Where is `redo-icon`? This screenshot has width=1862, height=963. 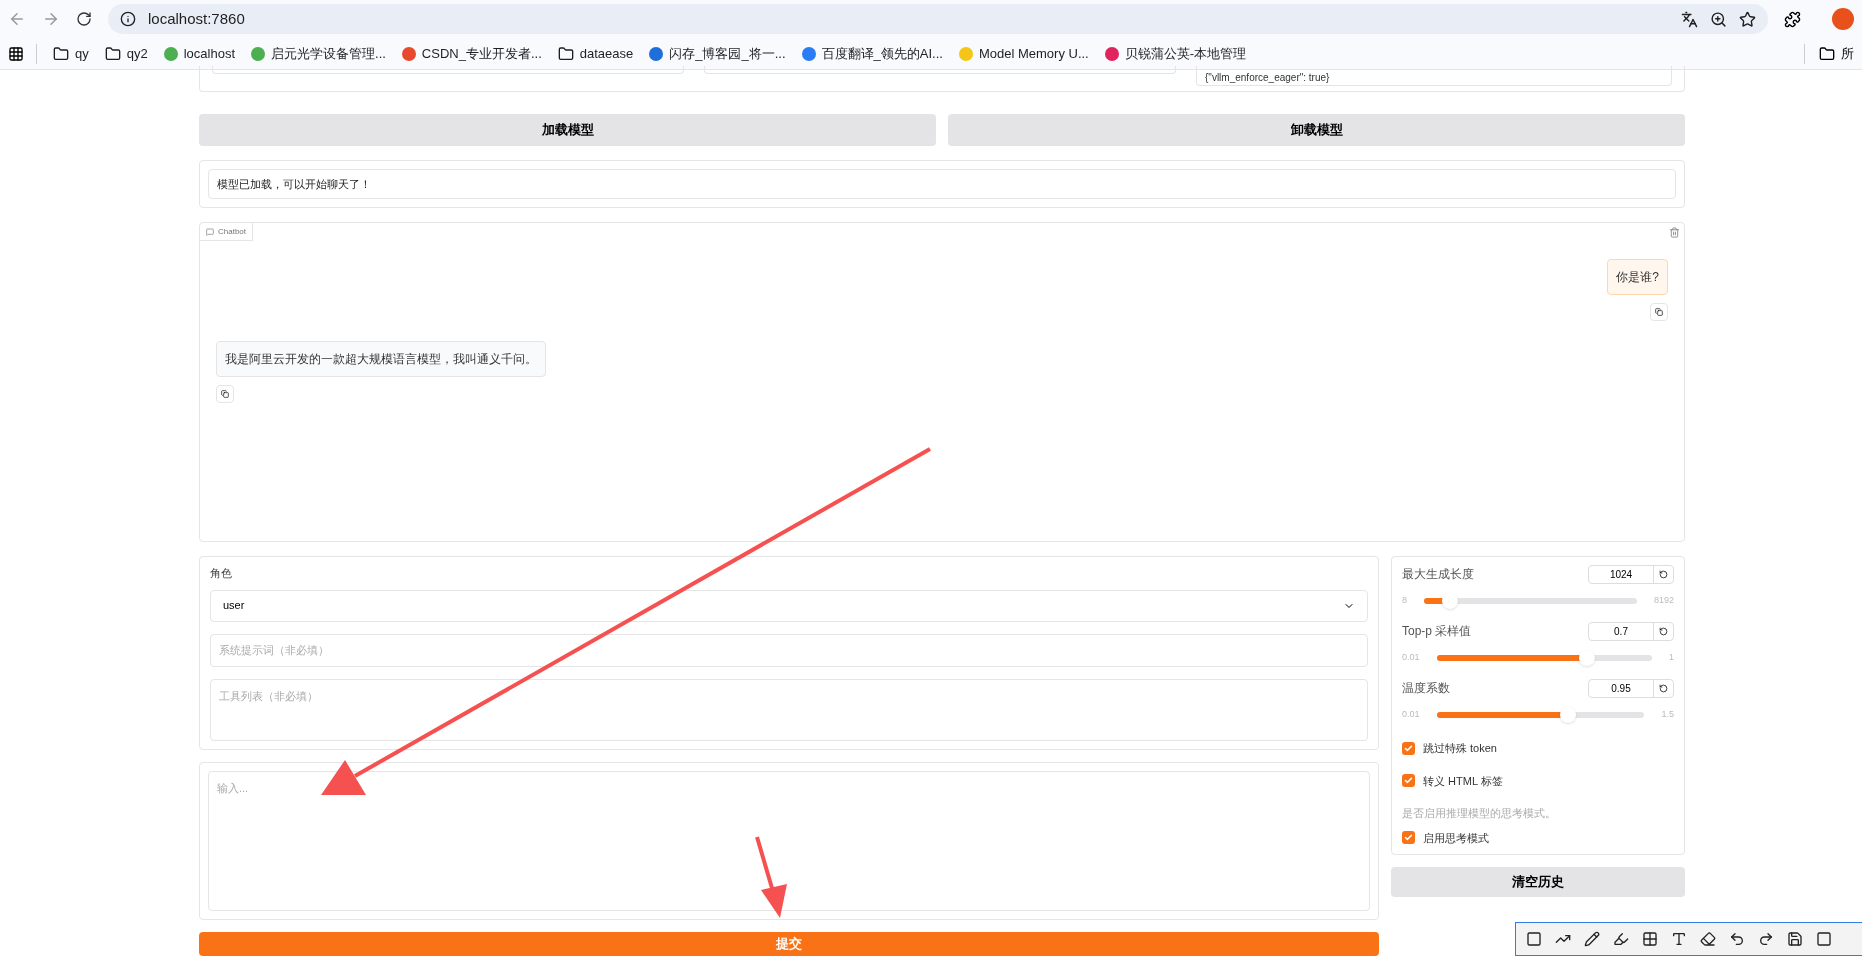 redo-icon is located at coordinates (1766, 939).